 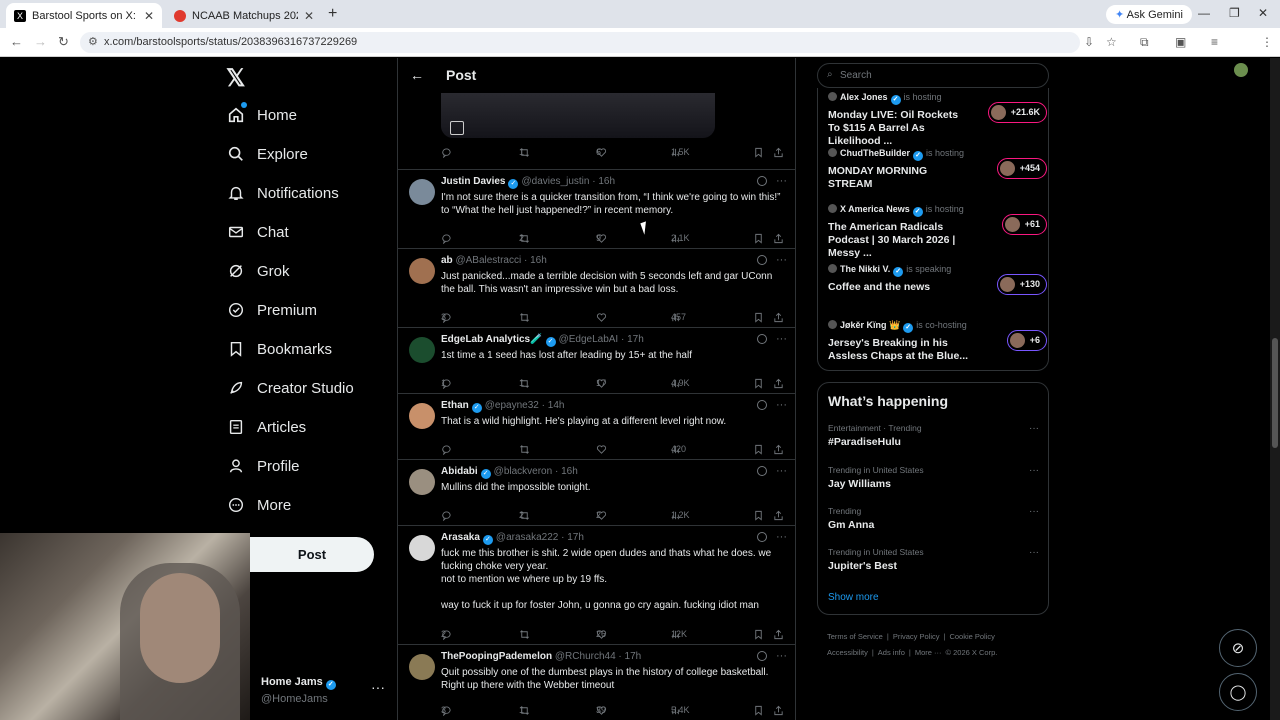 I want to click on show-more-link: Show more, so click(x=853, y=597).